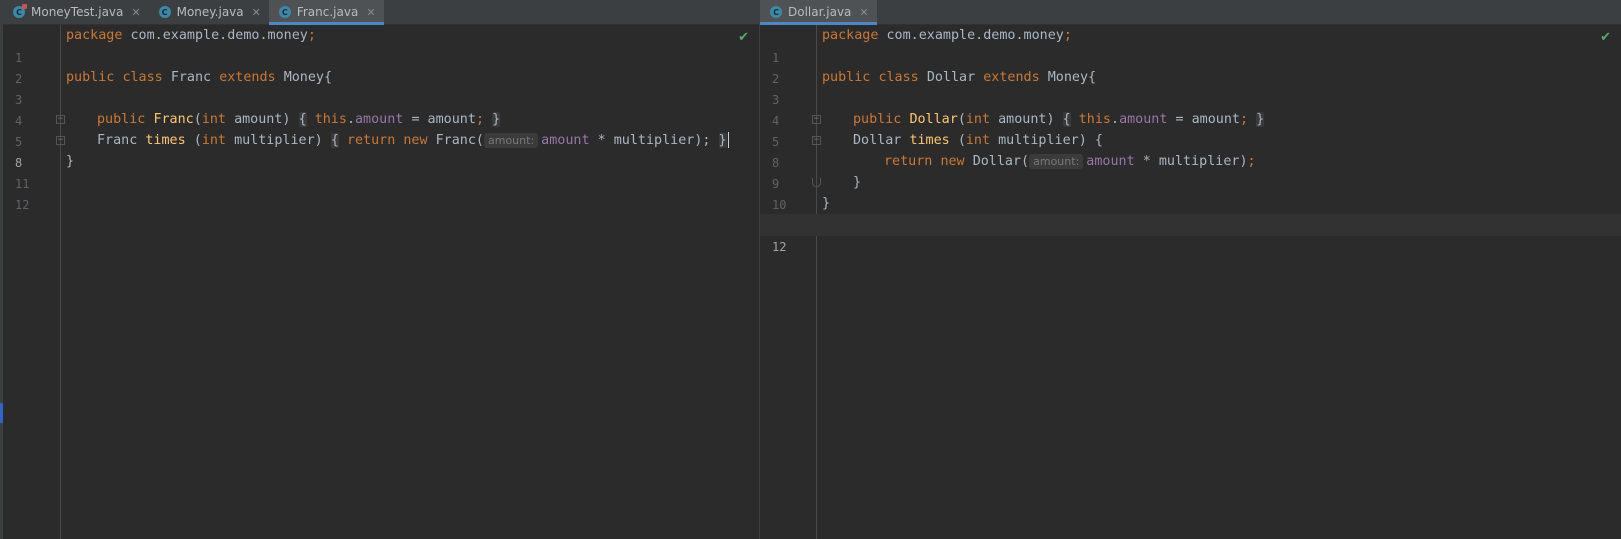  Describe the element at coordinates (728, 140) in the screenshot. I see `text-caret` at that location.